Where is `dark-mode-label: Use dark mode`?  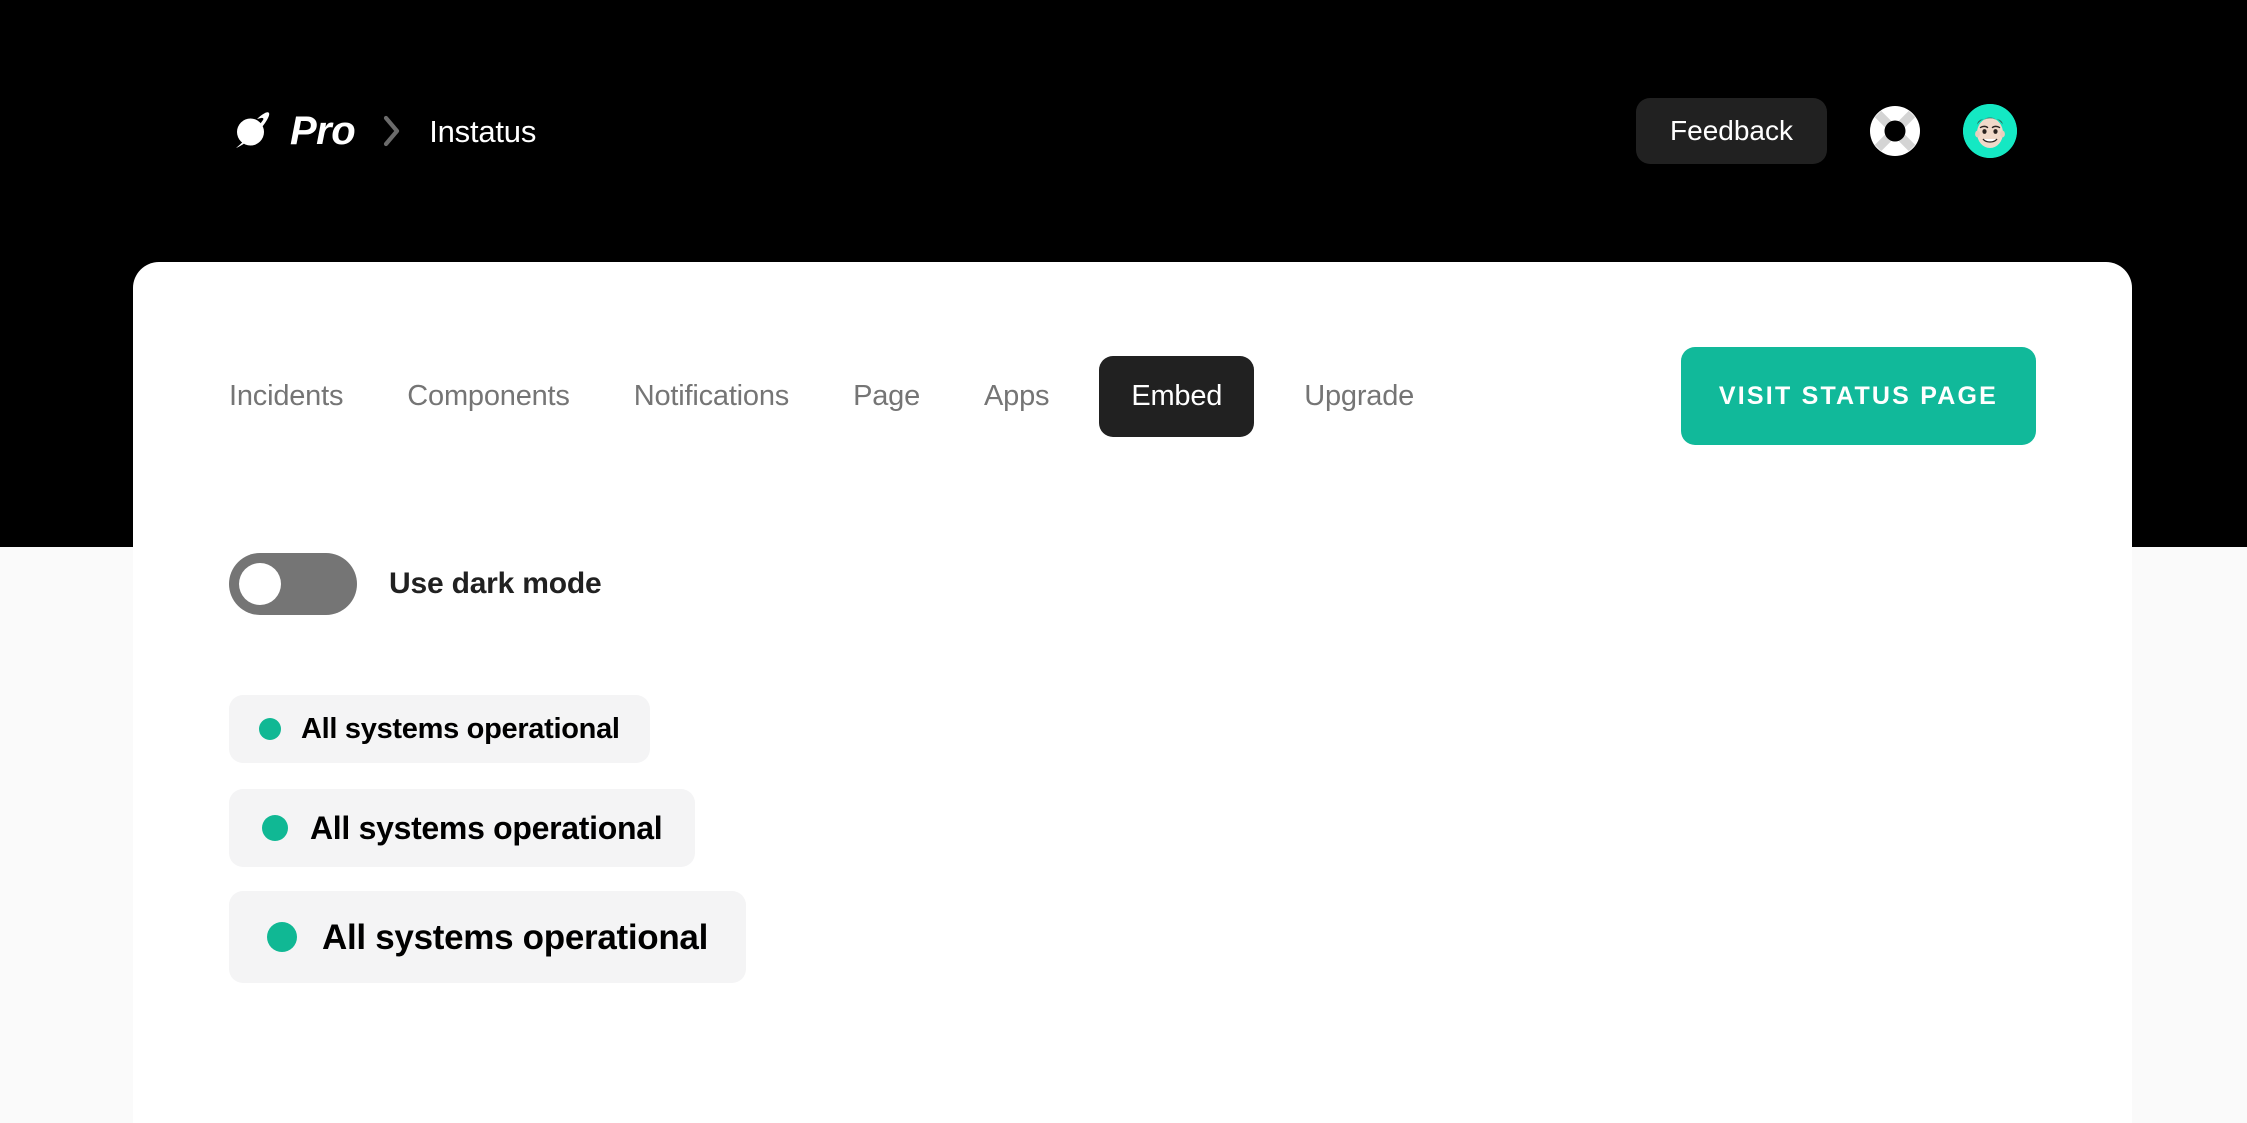
dark-mode-label: Use dark mode is located at coordinates (495, 583).